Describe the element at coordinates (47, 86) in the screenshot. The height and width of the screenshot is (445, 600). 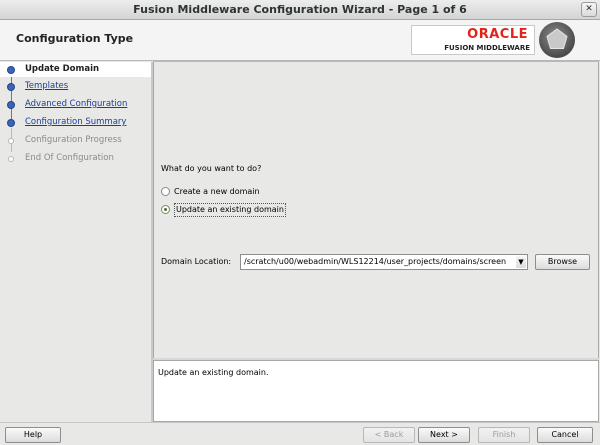
I see `sidebar-item-label: Templates` at that location.